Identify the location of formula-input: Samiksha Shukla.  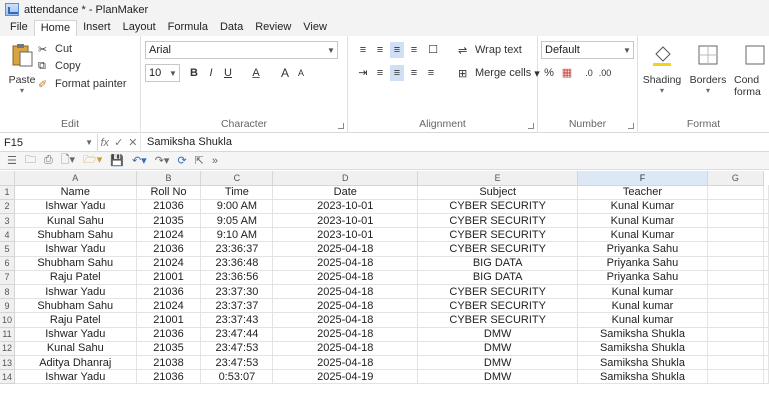
(454, 142).